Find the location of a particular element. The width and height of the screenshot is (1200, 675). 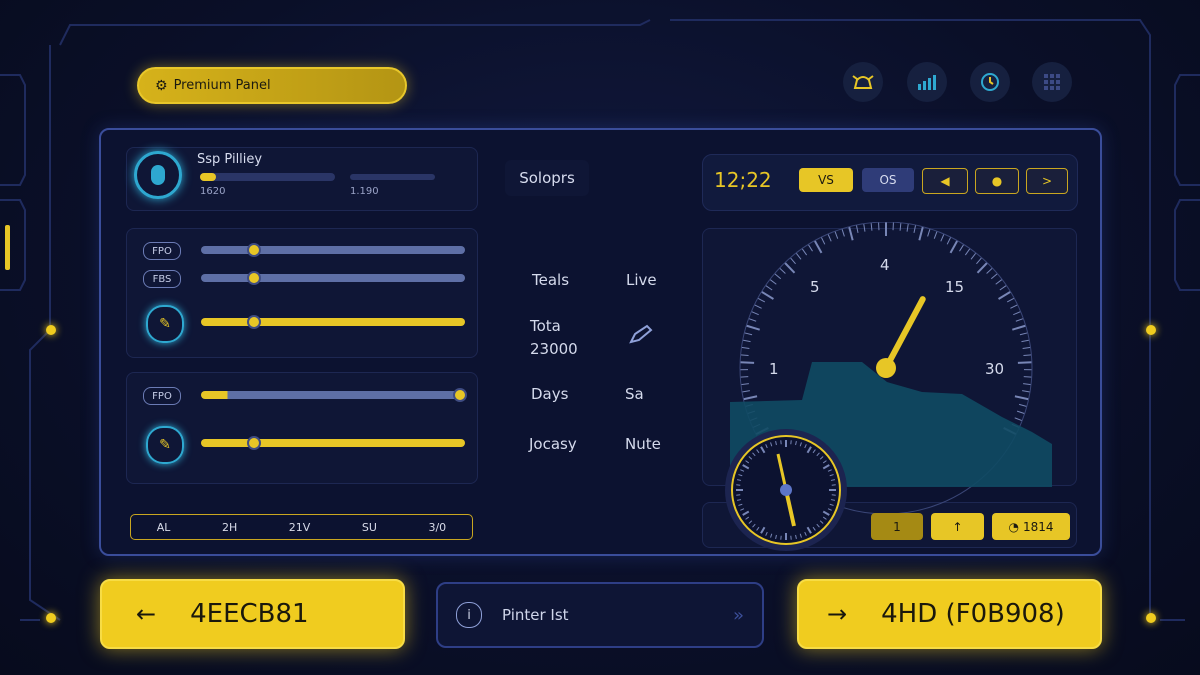

center-label-nute: Nute is located at coordinates (643, 444).